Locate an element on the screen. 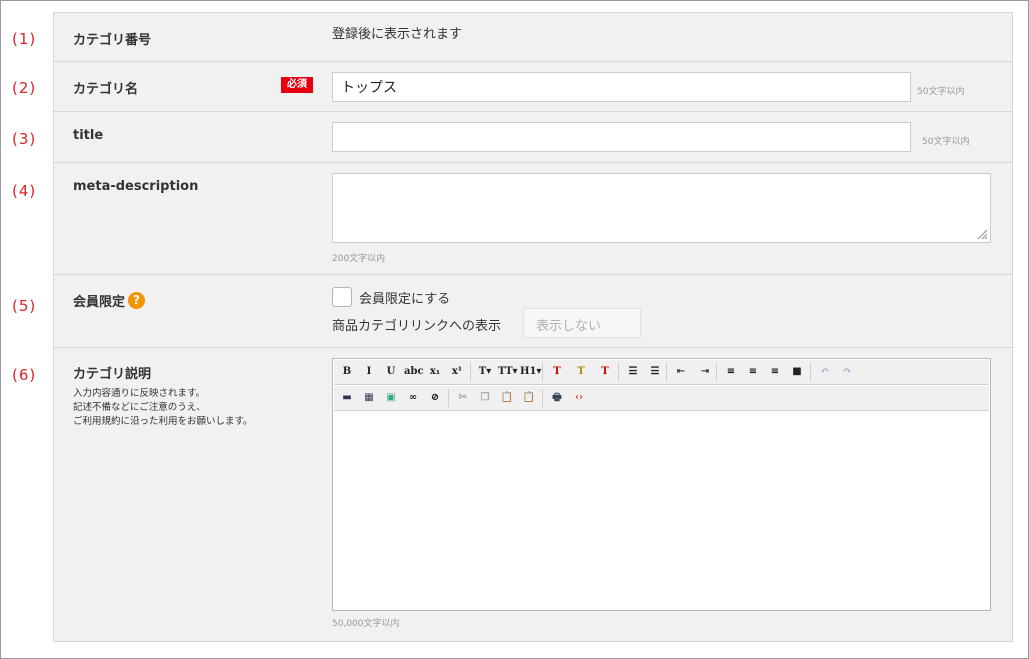 The width and height of the screenshot is (1029, 659). row-number-3: (3) is located at coordinates (24, 139).